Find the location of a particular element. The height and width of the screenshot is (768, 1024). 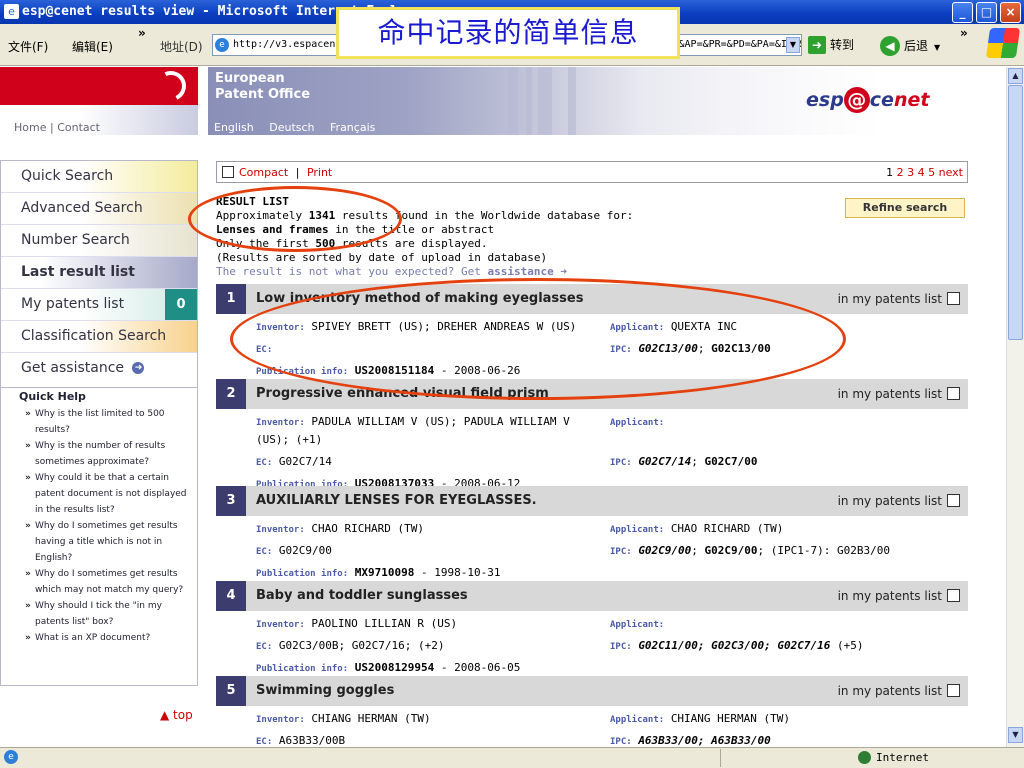

status-bar: e Internet is located at coordinates (512, 757).